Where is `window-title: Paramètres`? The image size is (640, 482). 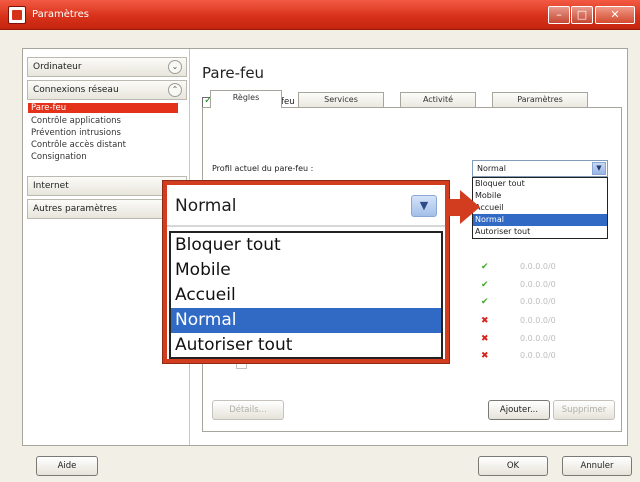
window-title: Paramètres is located at coordinates (61, 14).